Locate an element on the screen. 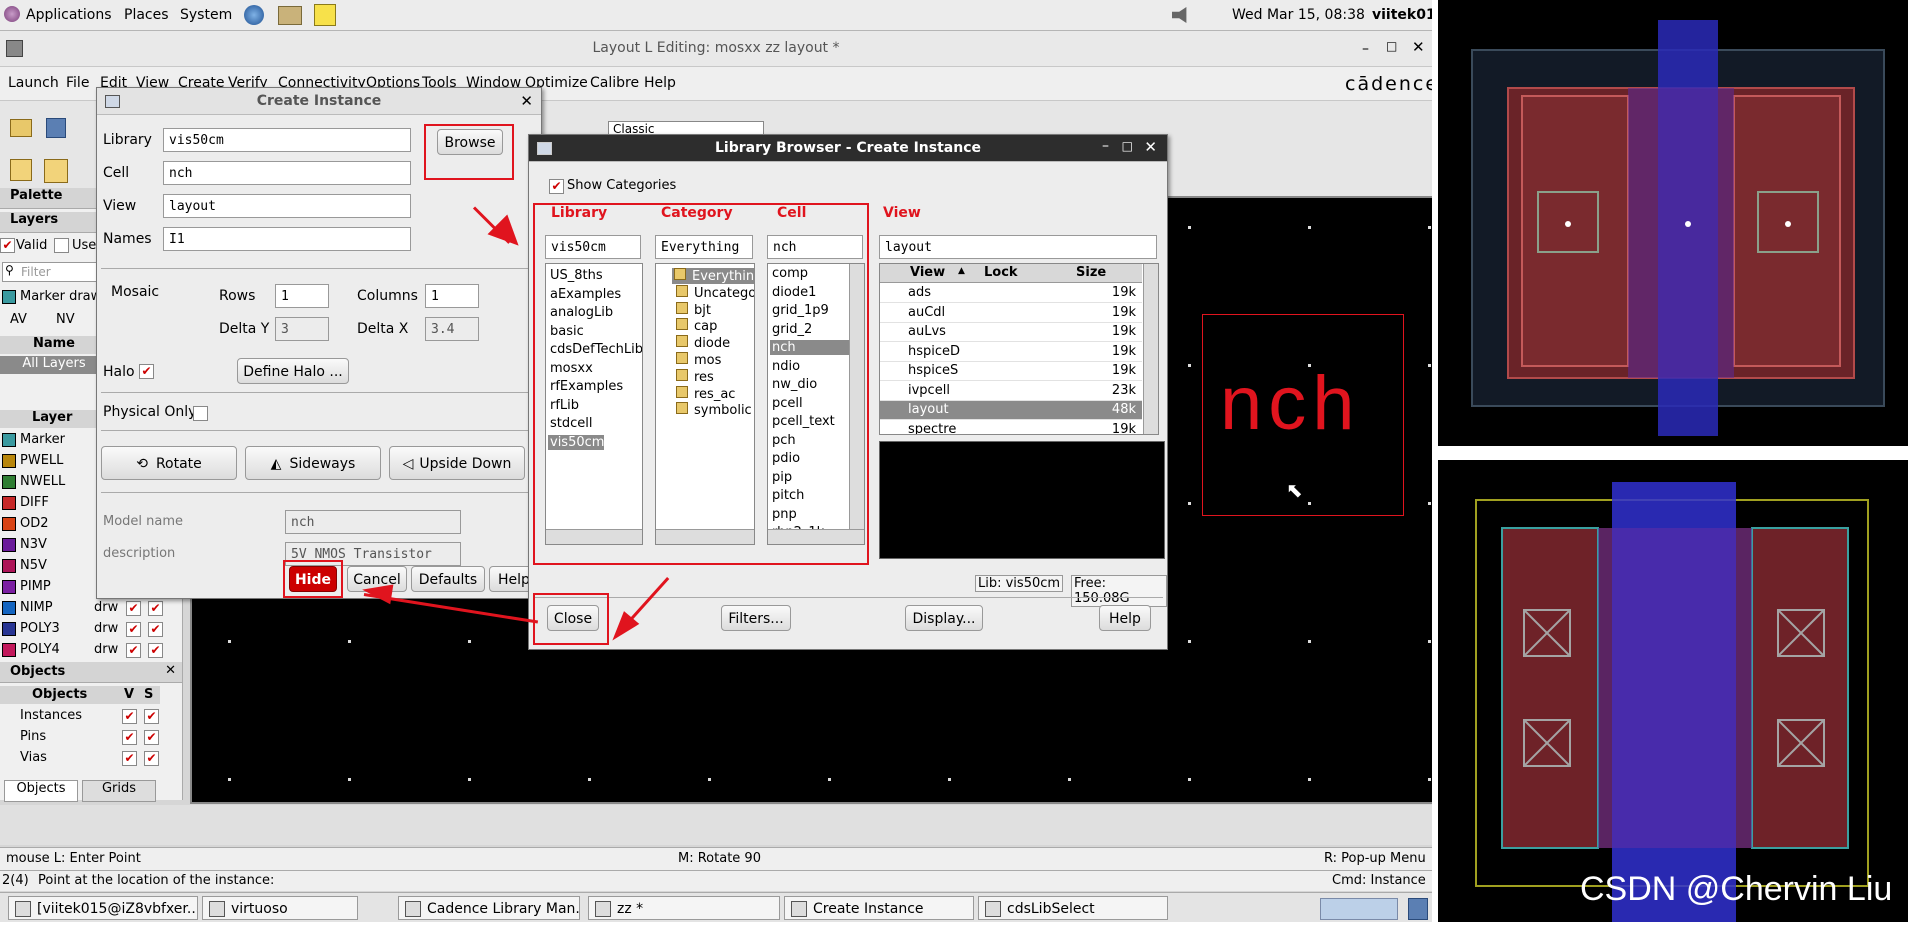  all-layers-item: All Layers is located at coordinates (54, 365).